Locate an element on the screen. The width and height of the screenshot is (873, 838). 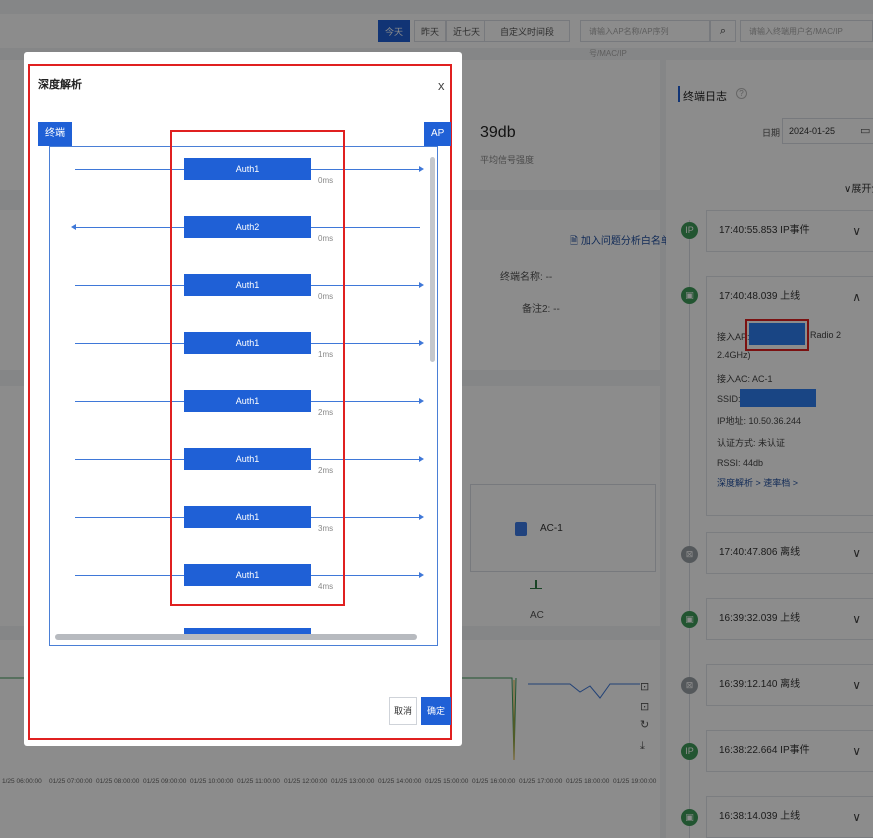
vertical-scrollbar is located at coordinates (432, 259).